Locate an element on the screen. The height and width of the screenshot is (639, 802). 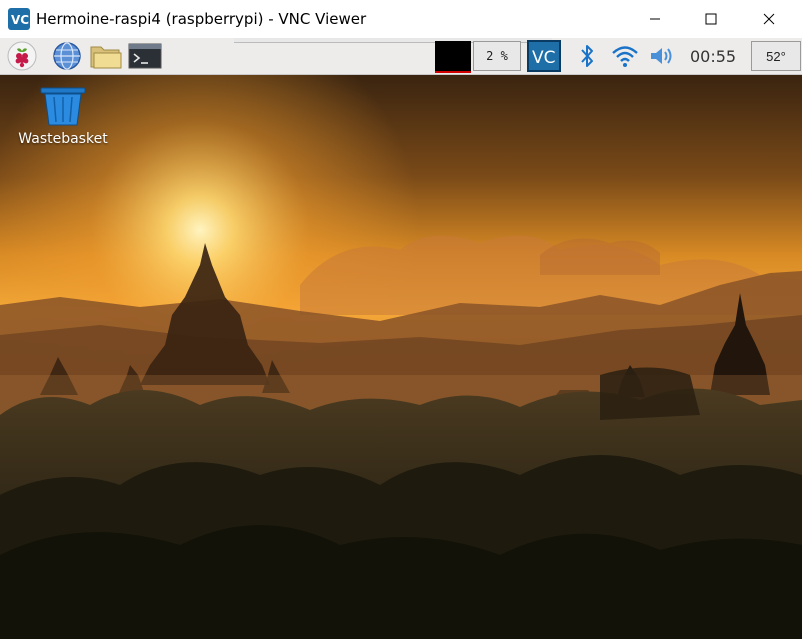
terminal-button is located at coordinates (145, 56).